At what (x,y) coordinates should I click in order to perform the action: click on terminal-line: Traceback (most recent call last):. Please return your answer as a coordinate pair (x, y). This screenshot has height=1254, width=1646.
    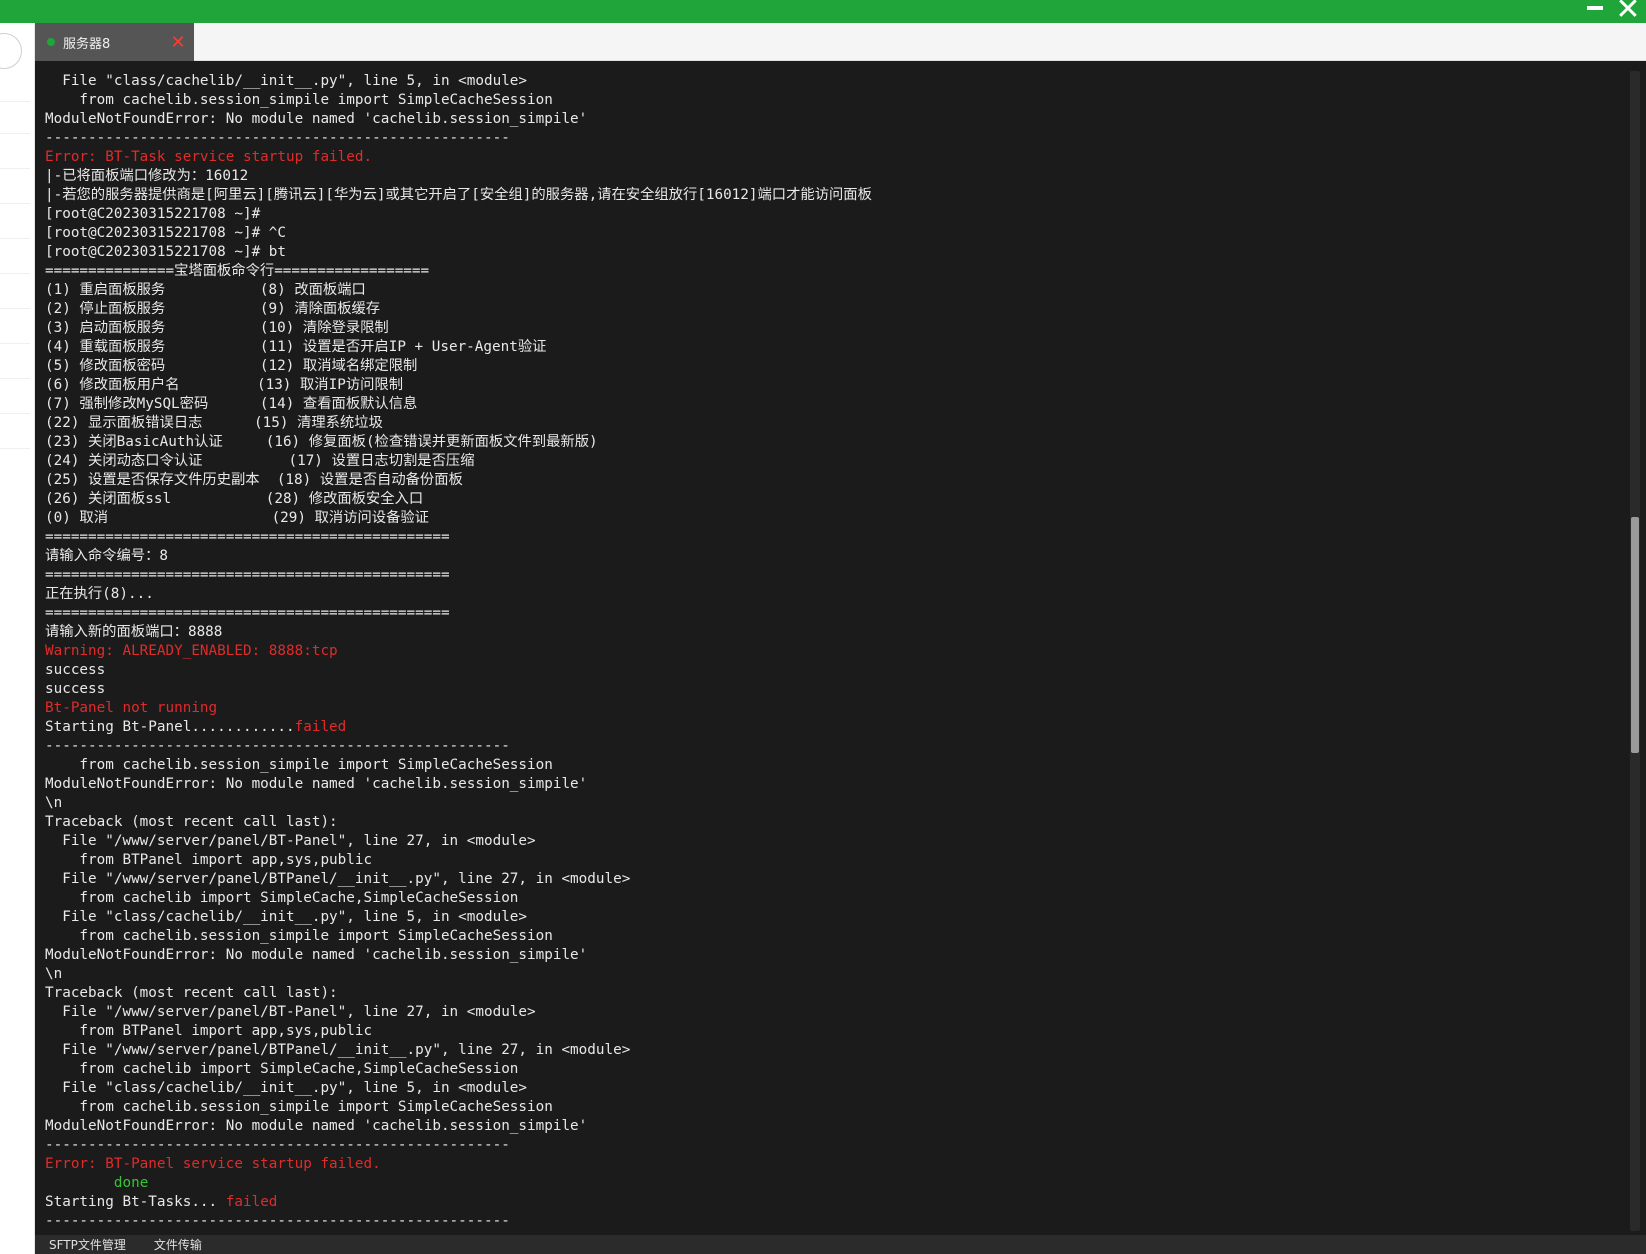
    Looking at the image, I should click on (458, 993).